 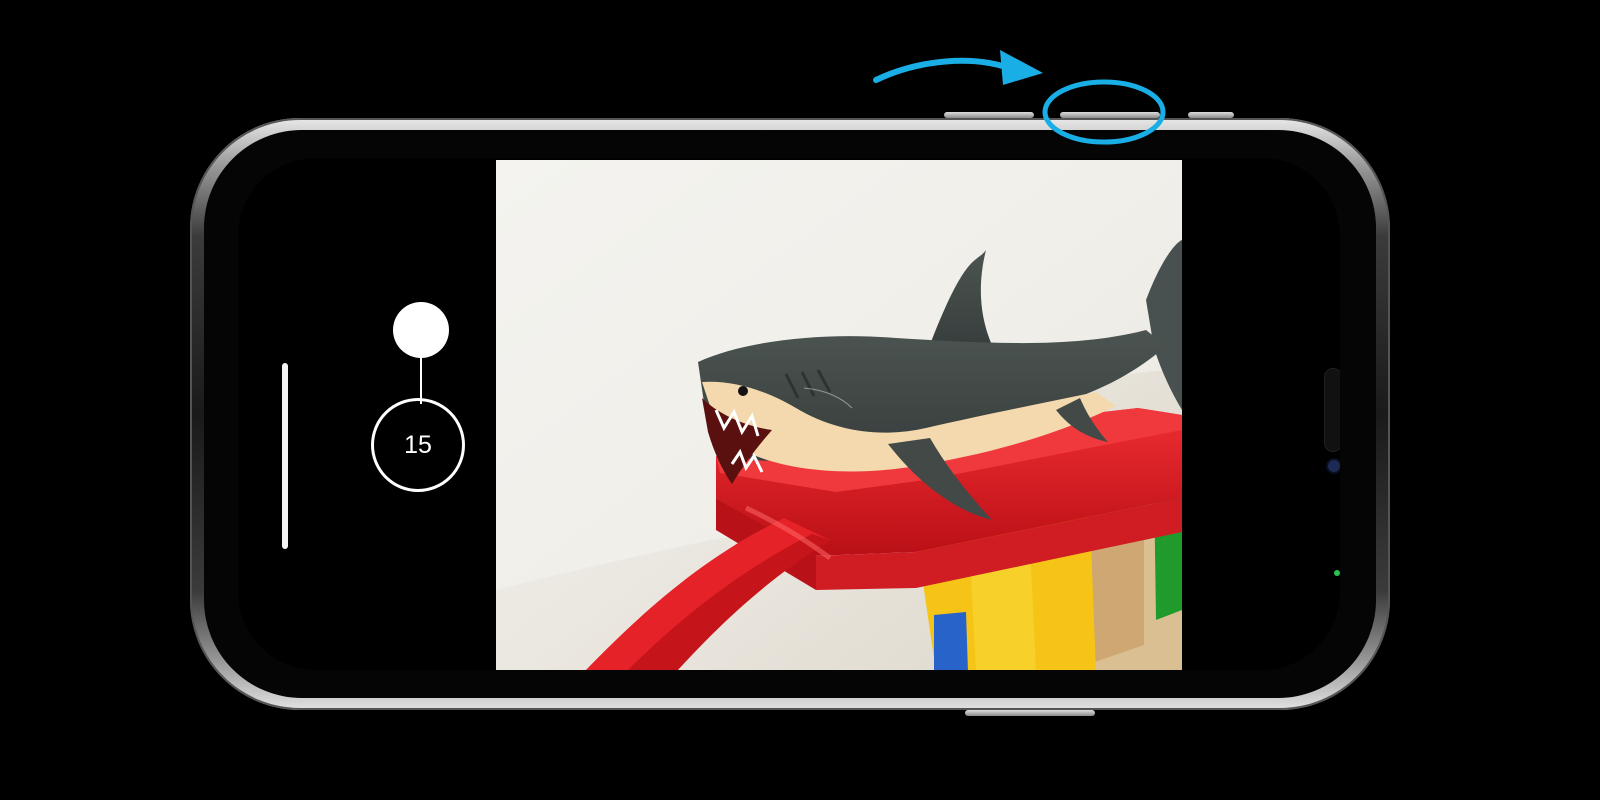 I want to click on burst-count: 15, so click(x=418, y=444).